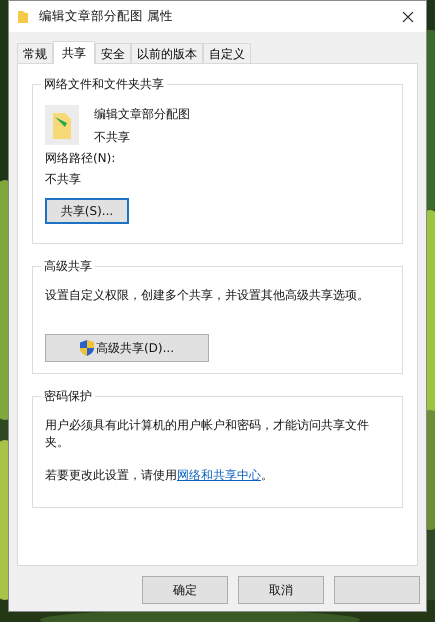 The image size is (435, 622). I want to click on group-title: 密码保护, so click(68, 396).